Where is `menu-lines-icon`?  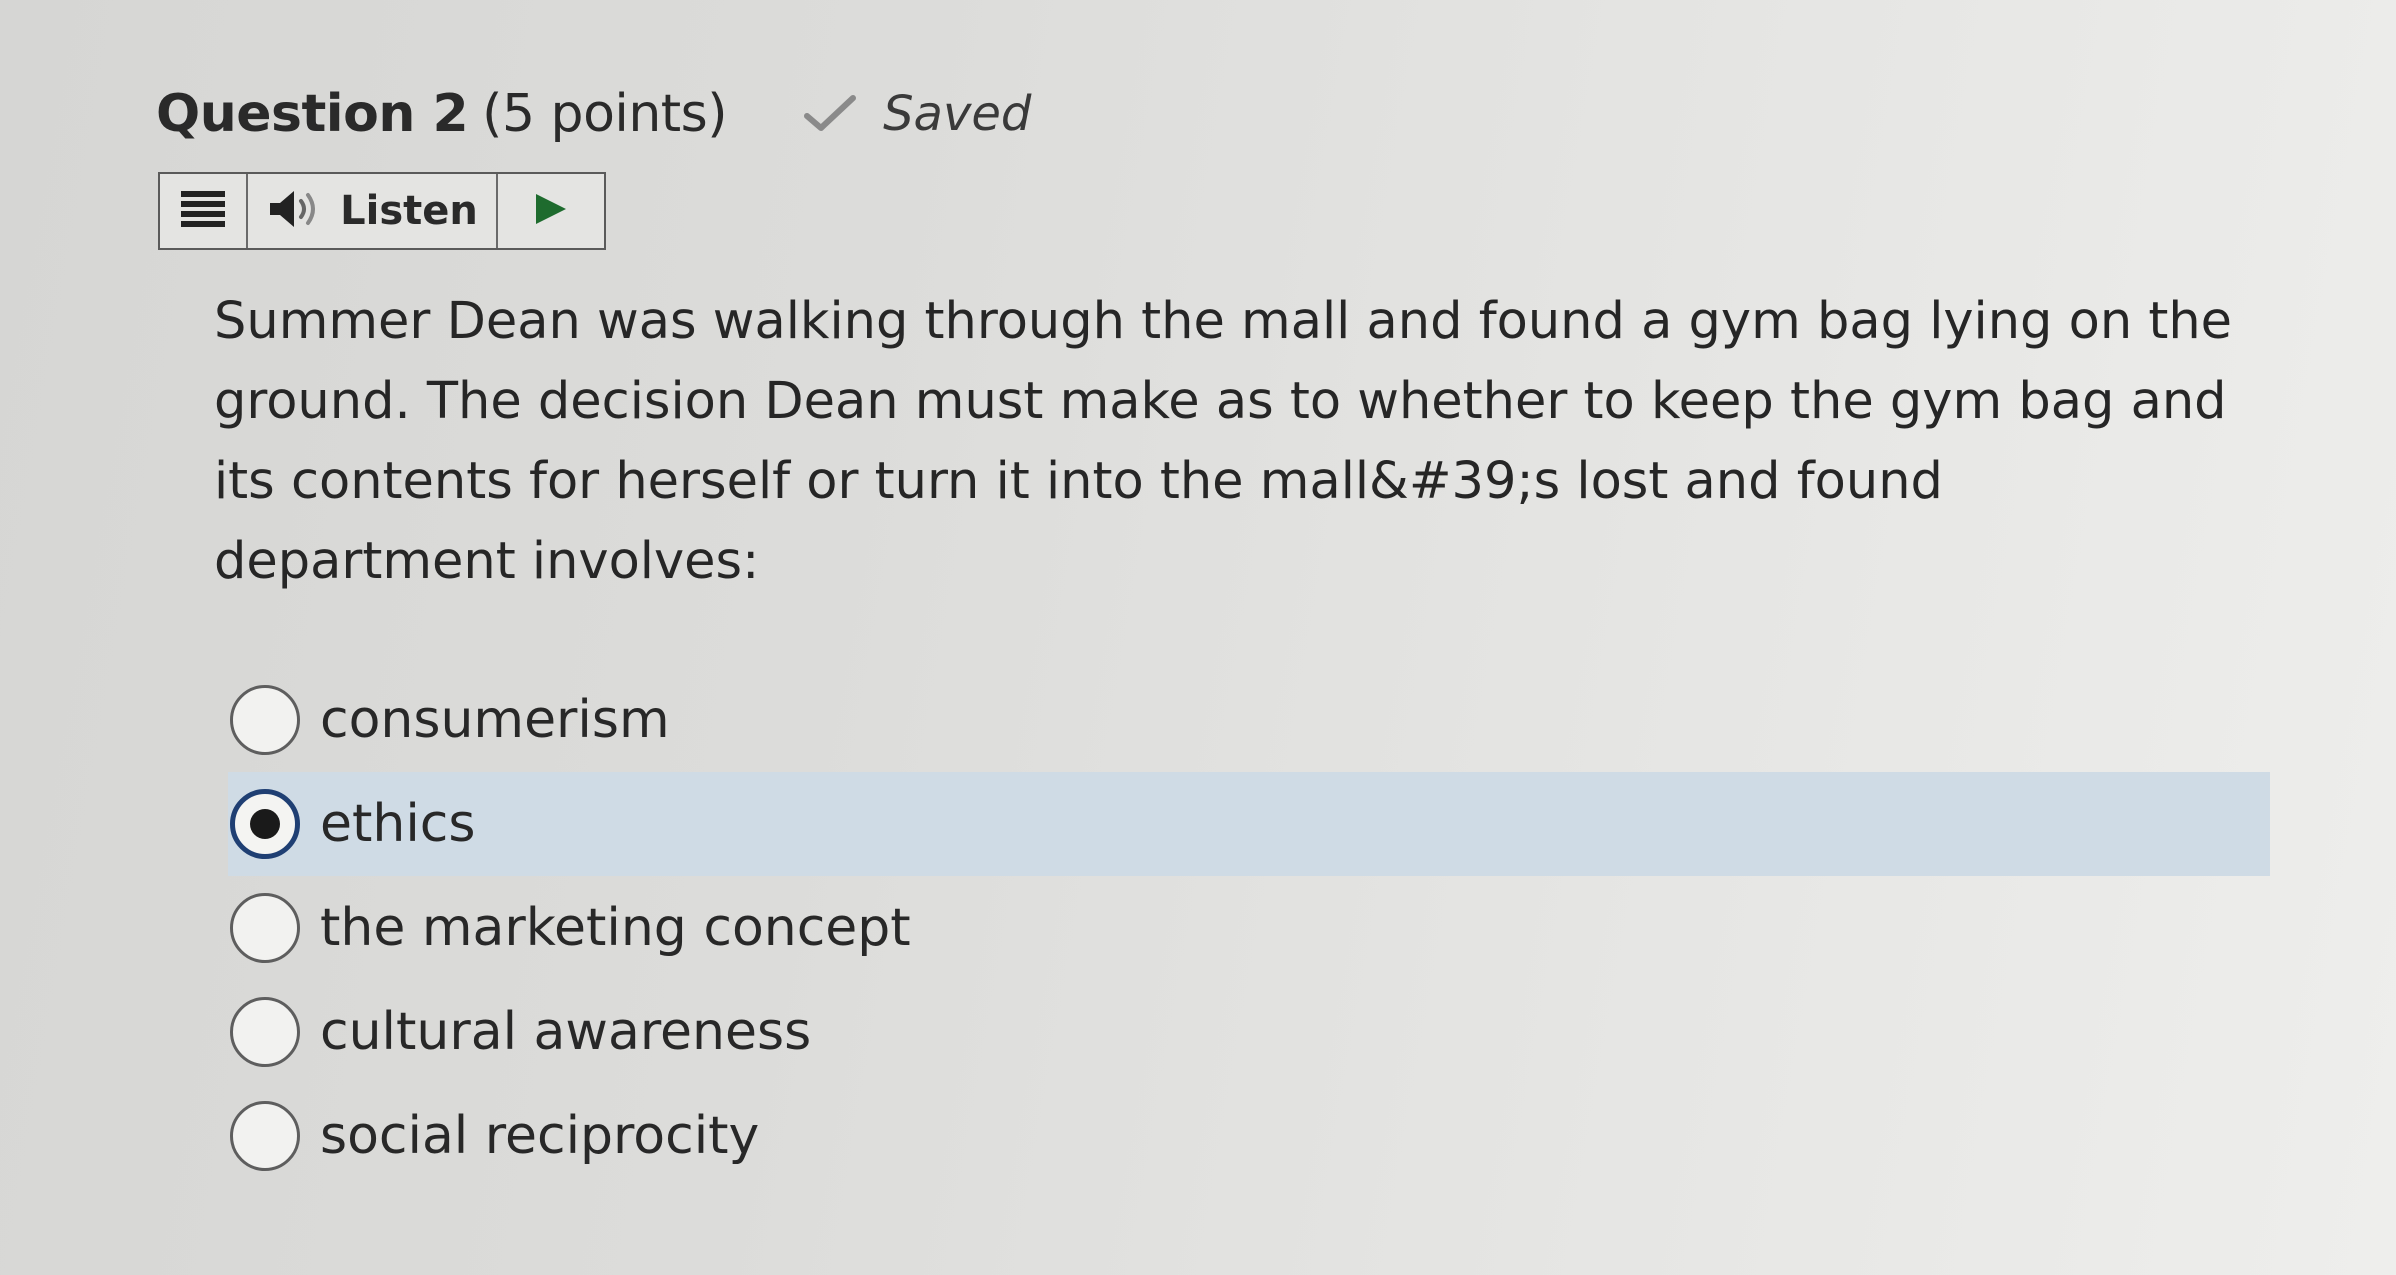
menu-lines-icon is located at coordinates (203, 211).